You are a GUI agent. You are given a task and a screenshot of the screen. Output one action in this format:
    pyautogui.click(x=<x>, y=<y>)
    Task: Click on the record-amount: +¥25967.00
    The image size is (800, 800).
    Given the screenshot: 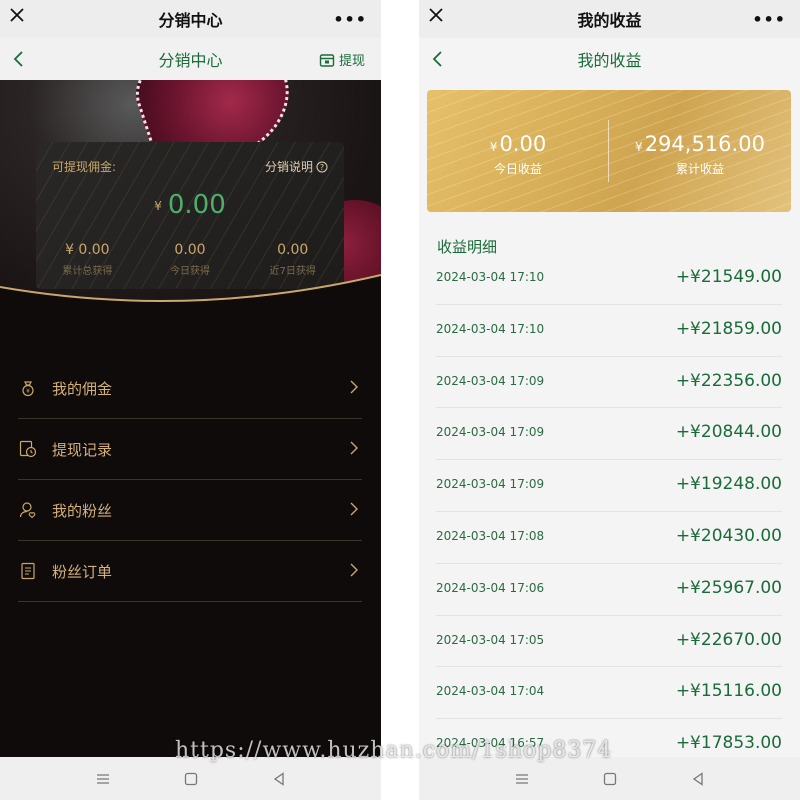 What is the action you would take?
    pyautogui.click(x=728, y=587)
    